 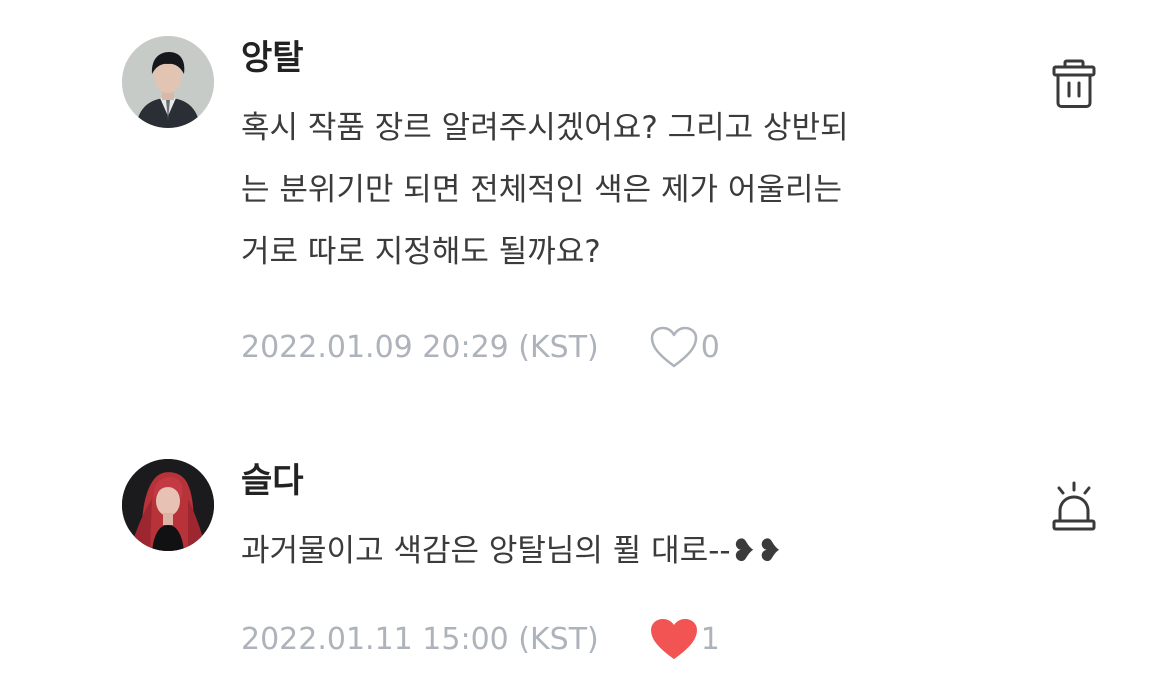 I want to click on report-siren-icon, so click(x=1074, y=507).